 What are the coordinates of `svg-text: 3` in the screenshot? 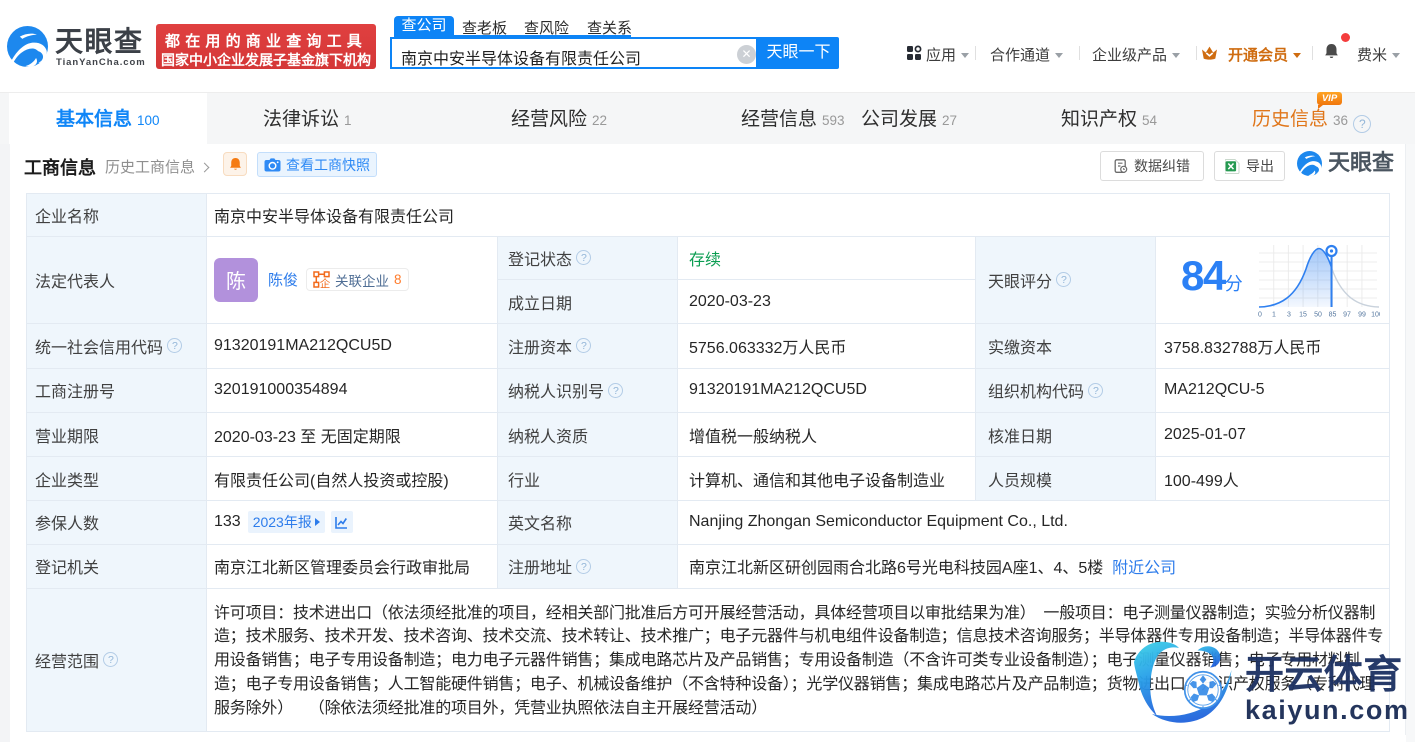 It's located at (1289, 314).